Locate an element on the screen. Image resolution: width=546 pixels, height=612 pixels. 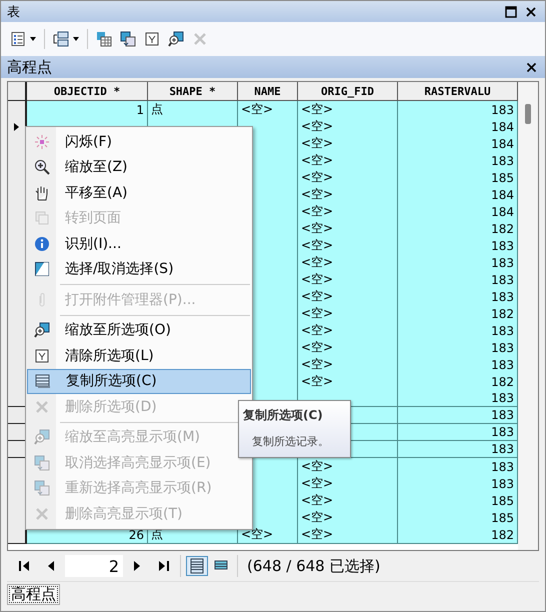
table-cell: 点 is located at coordinates (193, 110).